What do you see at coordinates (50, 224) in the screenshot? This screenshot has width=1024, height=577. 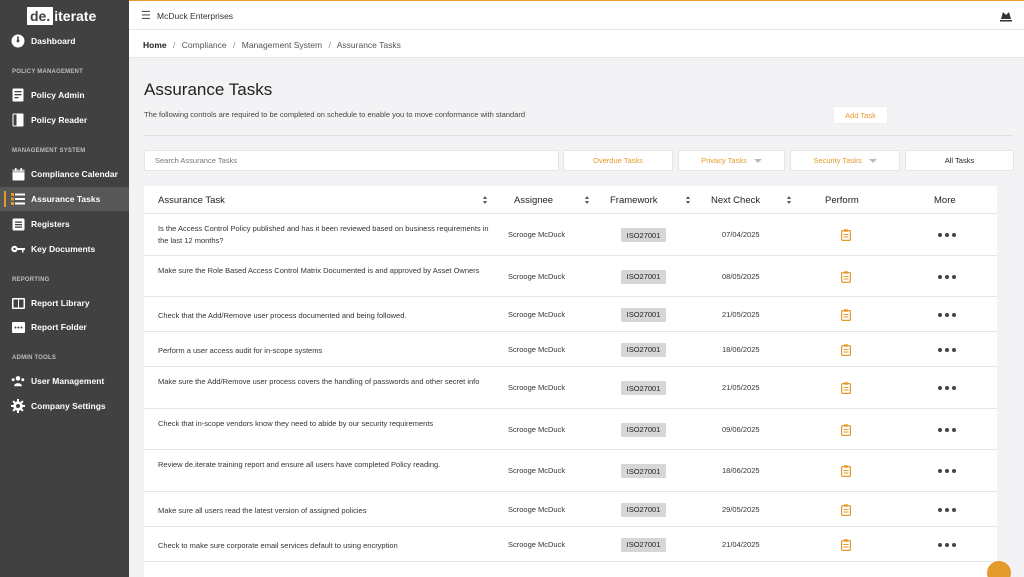 I see `sidebar-item-label: Registers` at bounding box center [50, 224].